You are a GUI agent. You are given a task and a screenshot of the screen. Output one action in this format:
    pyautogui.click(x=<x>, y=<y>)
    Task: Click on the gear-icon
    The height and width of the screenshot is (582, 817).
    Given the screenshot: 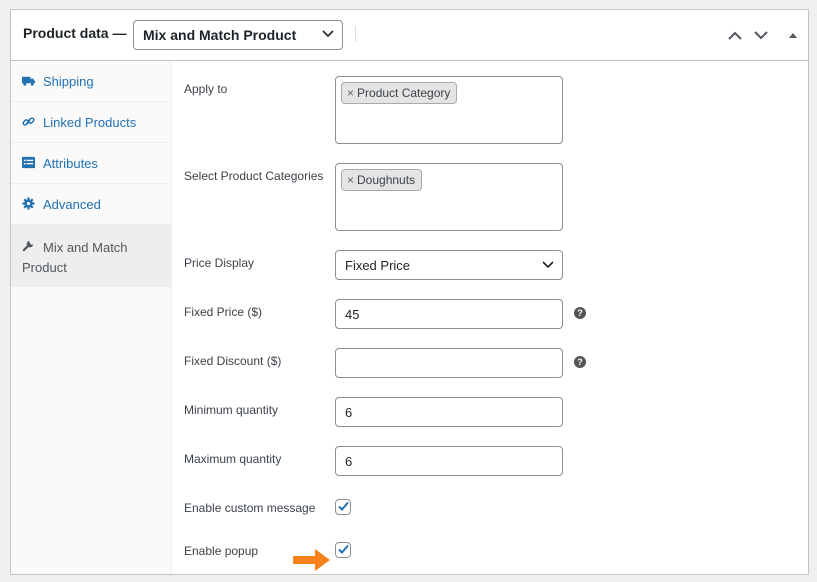 What is the action you would take?
    pyautogui.click(x=28, y=203)
    